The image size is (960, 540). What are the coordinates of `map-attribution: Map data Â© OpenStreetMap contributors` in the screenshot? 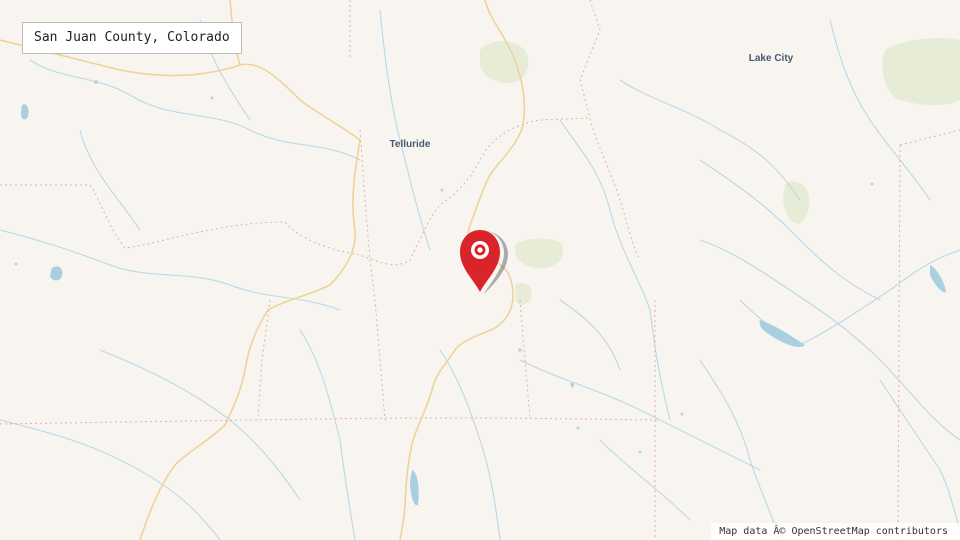 It's located at (835, 531).